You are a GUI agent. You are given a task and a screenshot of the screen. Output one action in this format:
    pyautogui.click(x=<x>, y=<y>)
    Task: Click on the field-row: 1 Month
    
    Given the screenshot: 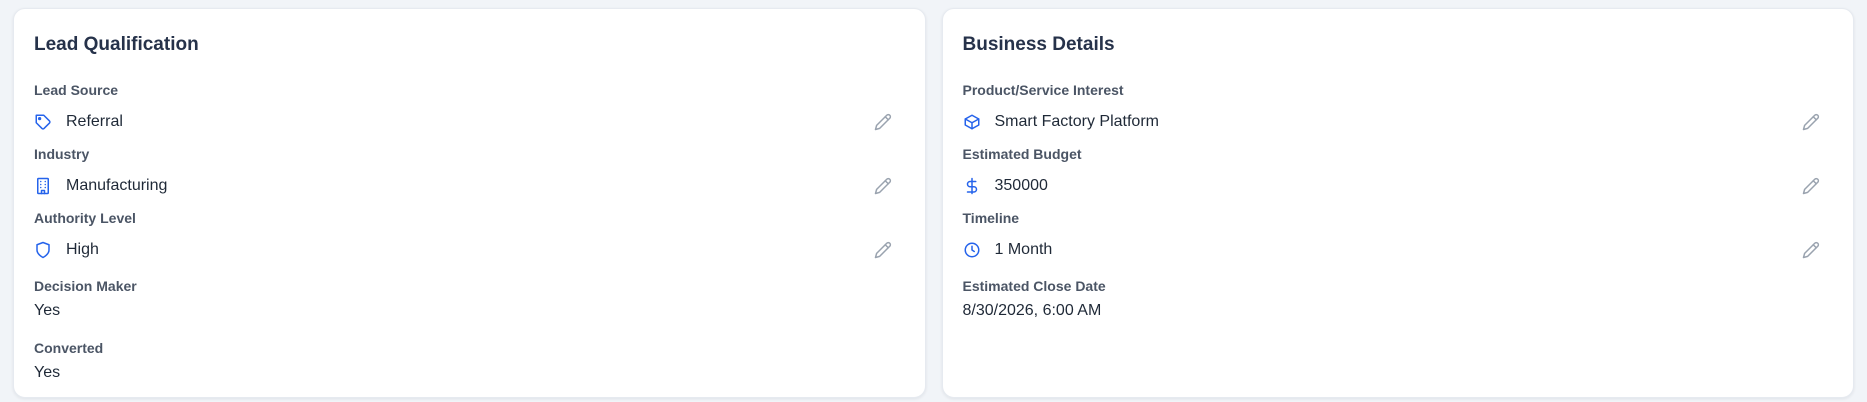 What is the action you would take?
    pyautogui.click(x=1398, y=250)
    